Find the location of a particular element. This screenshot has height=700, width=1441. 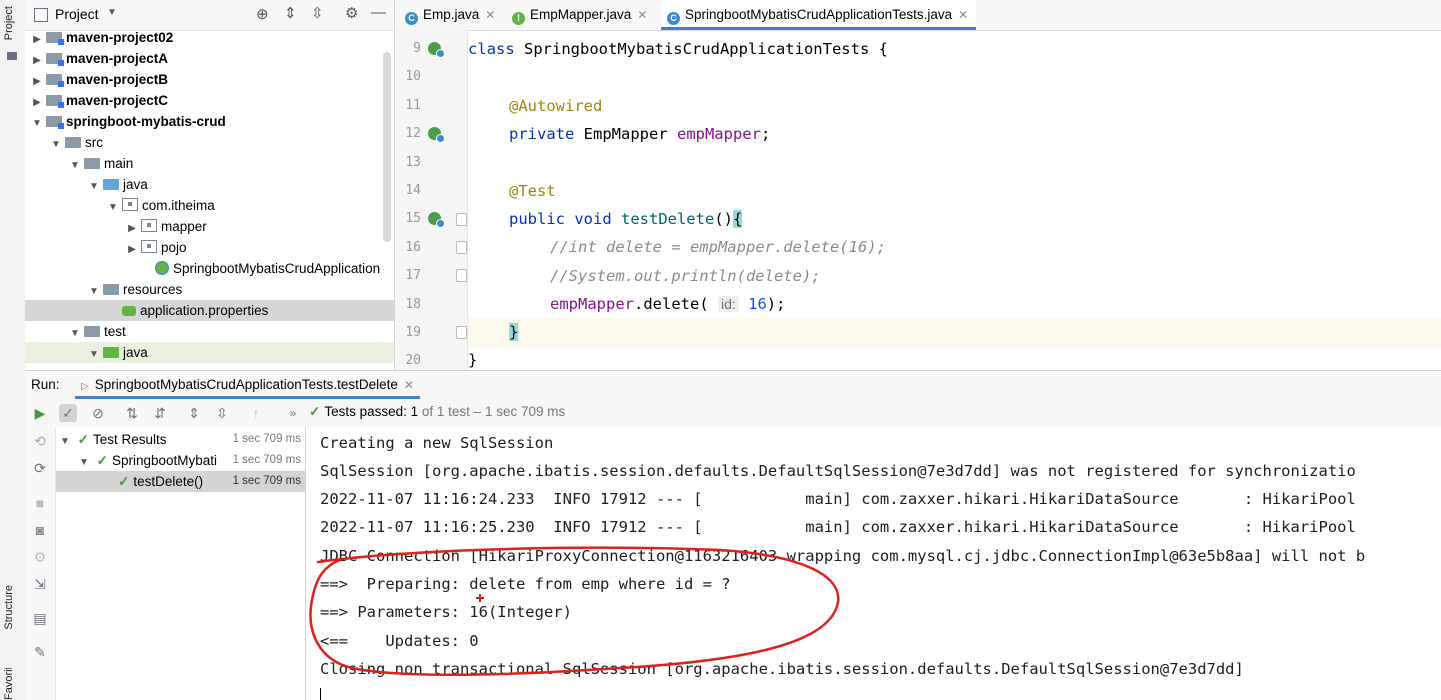

line-number: 19 is located at coordinates (413, 332).